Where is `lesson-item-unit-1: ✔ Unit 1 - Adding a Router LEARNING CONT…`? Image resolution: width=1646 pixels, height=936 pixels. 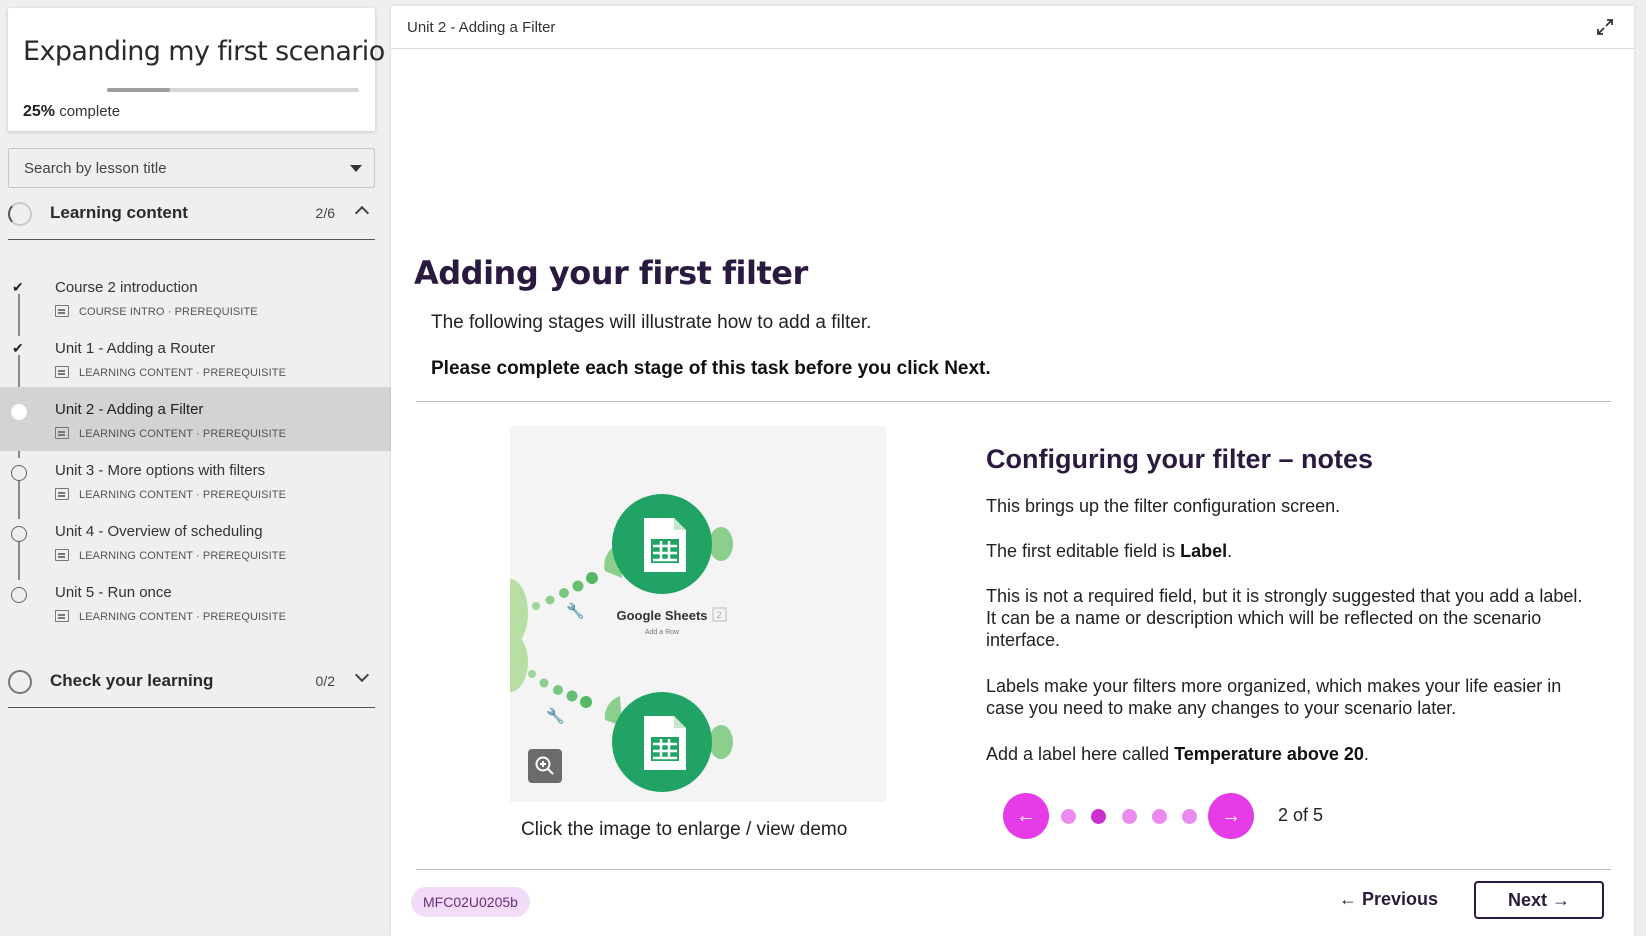
lesson-item-unit-1: ✔ Unit 1 - Adding a Router LEARNING CONT… is located at coordinates (195, 358).